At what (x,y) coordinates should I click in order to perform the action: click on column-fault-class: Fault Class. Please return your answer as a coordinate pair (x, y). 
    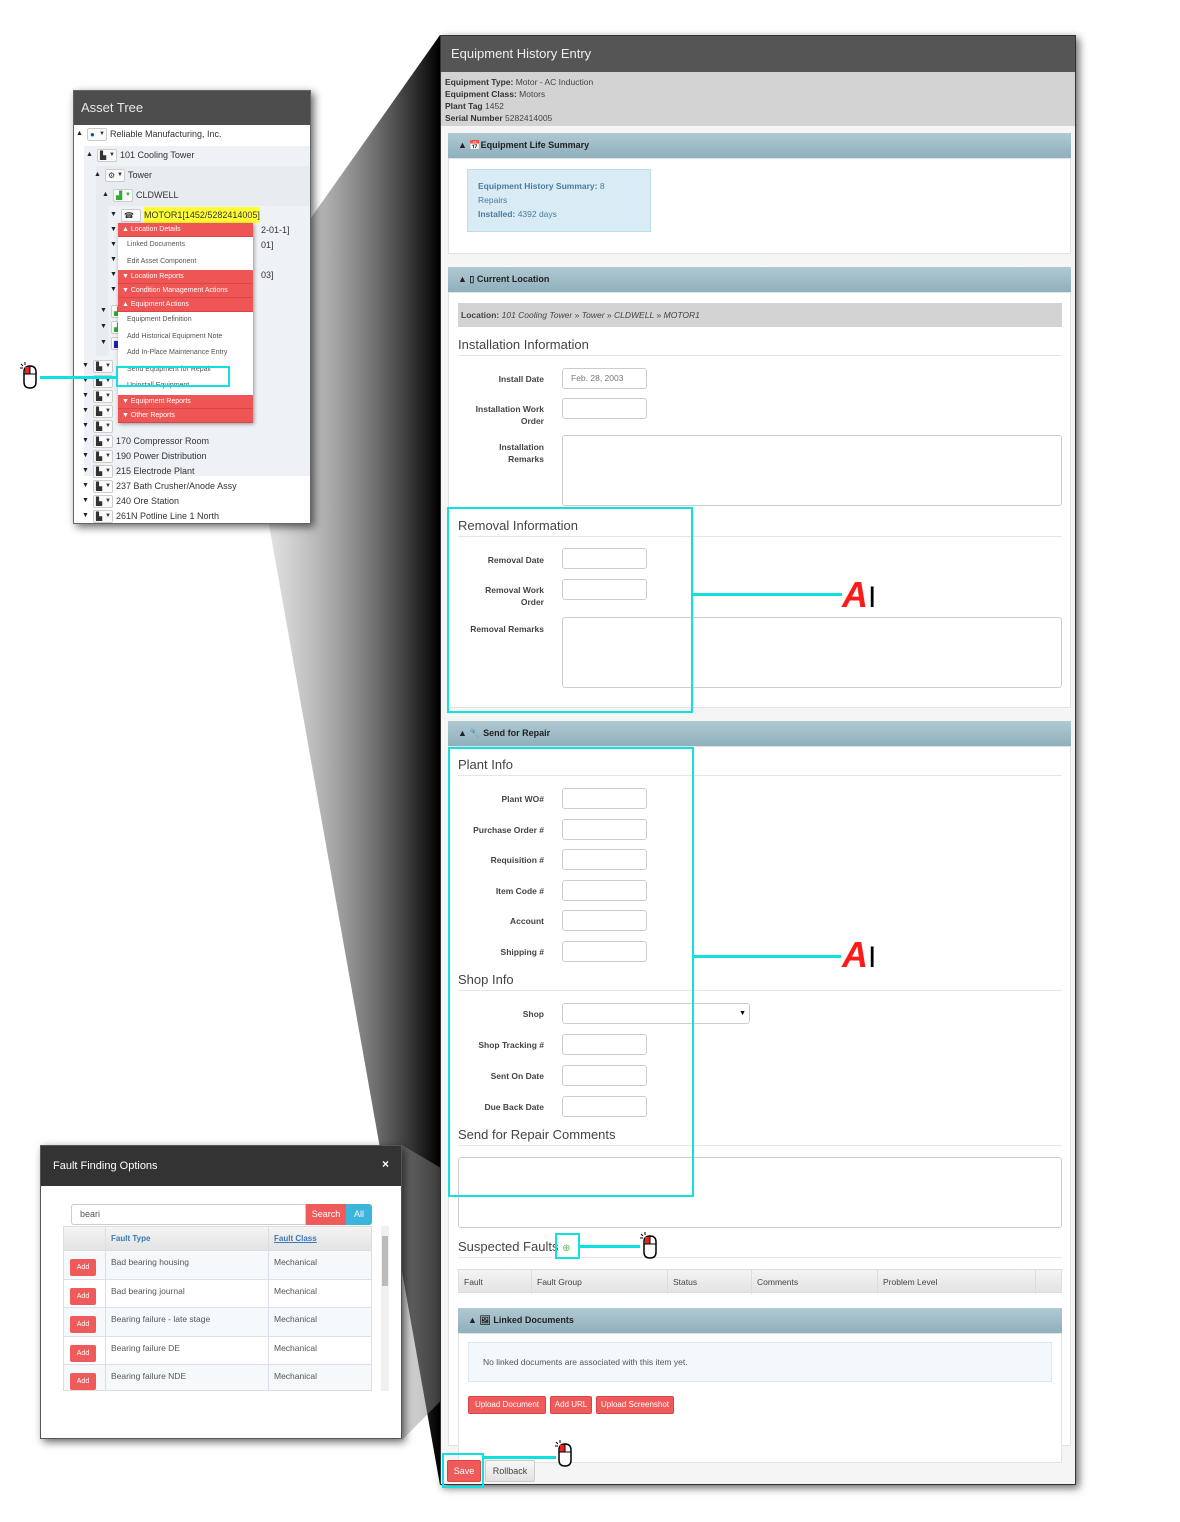
    Looking at the image, I should click on (292, 1239).